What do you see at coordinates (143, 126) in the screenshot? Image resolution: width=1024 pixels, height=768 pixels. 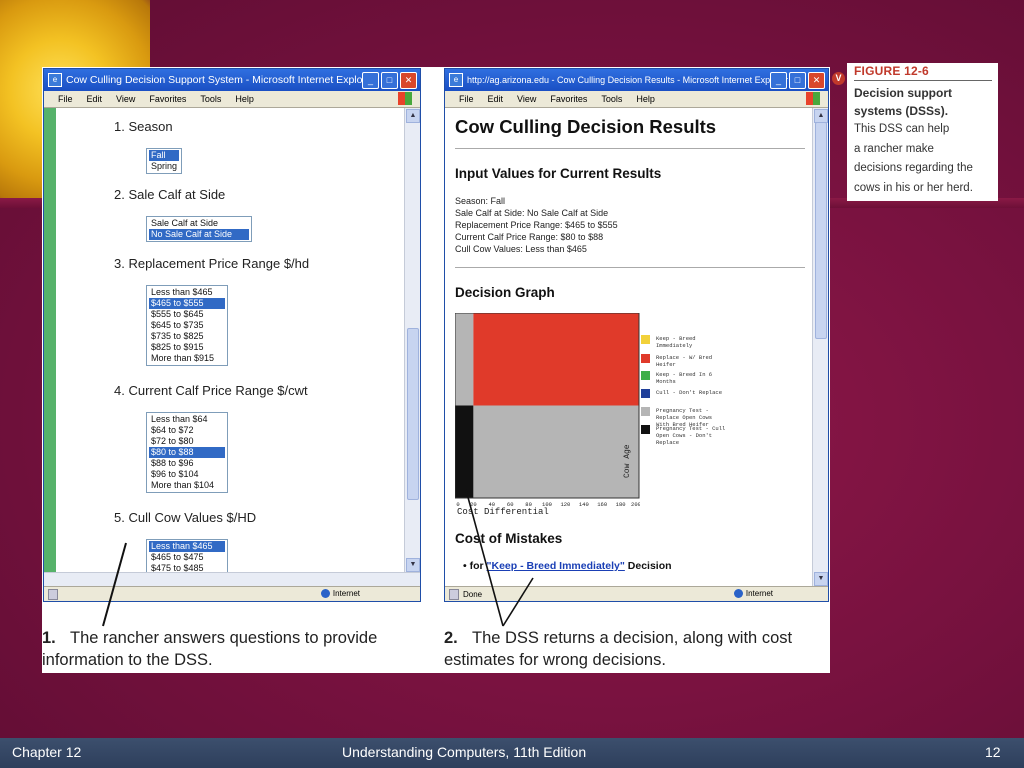 I see `question-heading: 1. Season` at bounding box center [143, 126].